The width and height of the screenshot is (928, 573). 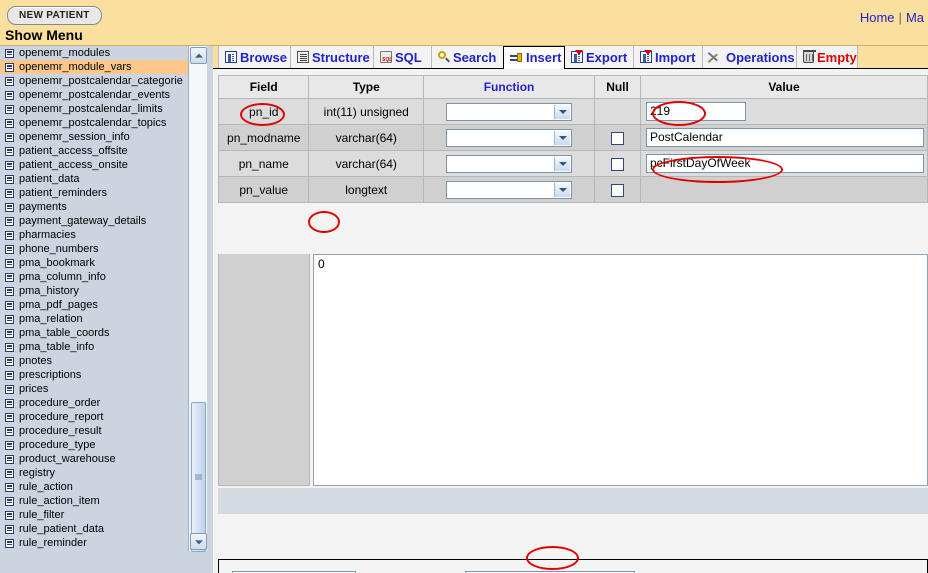 I want to click on table-list-item: openemr_postcalendar_events, so click(x=94, y=95).